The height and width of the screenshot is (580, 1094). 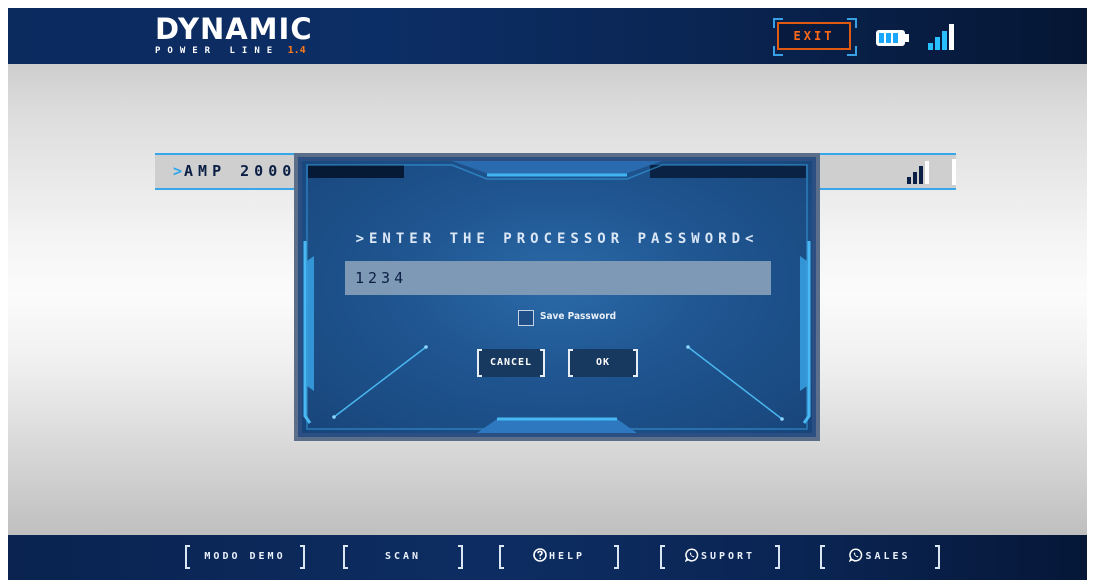 I want to click on logo-subtitle: POWER LINE 1.4, so click(x=230, y=51).